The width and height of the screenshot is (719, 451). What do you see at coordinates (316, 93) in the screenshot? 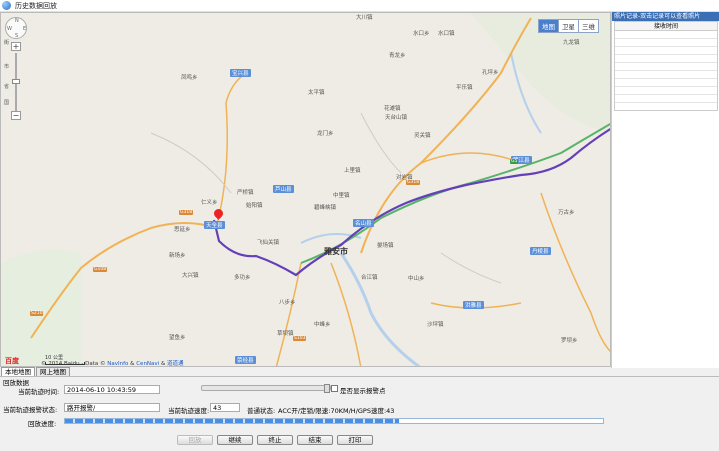
I see `place-label: 太平镇` at bounding box center [316, 93].